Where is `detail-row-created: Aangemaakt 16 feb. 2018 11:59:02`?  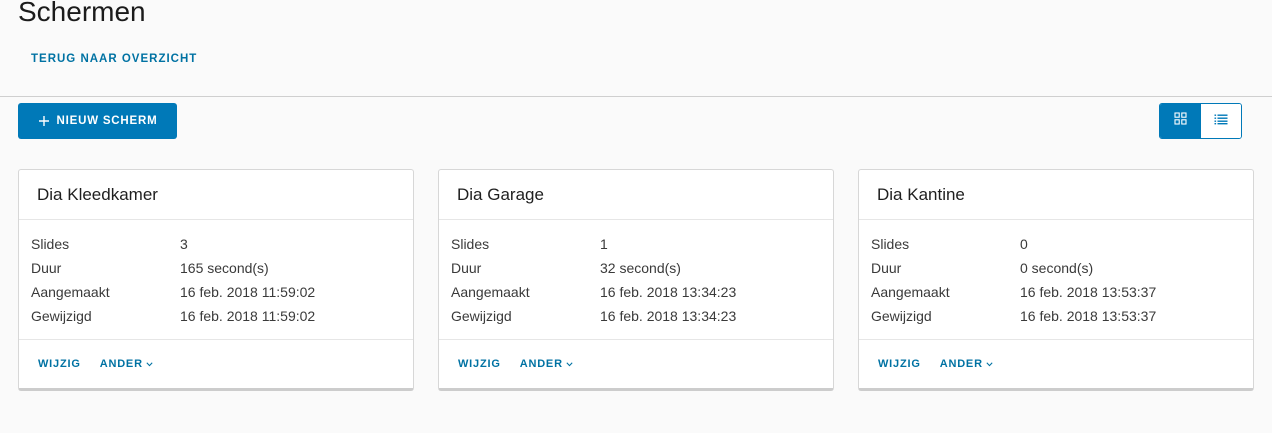
detail-row-created: Aangemaakt 16 feb. 2018 11:59:02 is located at coordinates (222, 292).